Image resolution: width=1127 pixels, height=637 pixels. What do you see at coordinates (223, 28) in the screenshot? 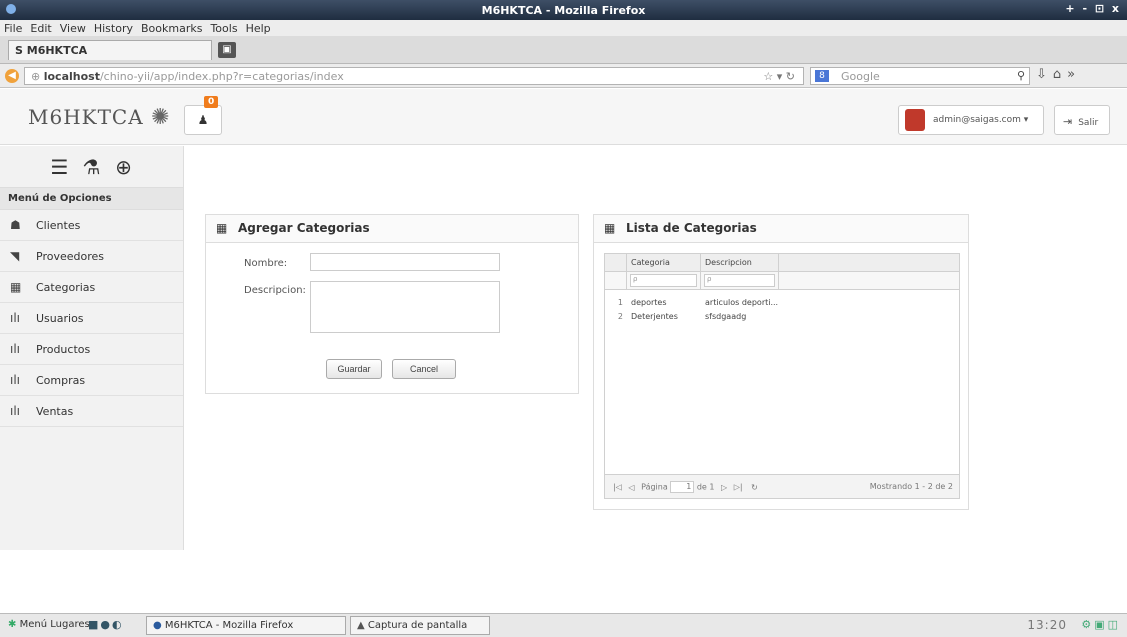
I see `menu-tools: Tools` at bounding box center [223, 28].